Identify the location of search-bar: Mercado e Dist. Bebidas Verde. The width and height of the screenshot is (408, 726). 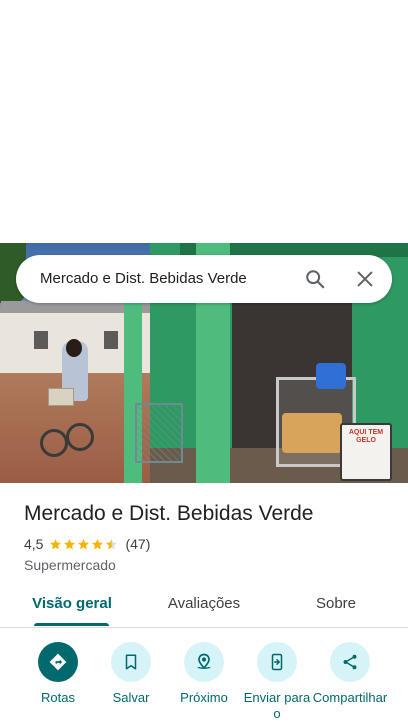
(204, 279).